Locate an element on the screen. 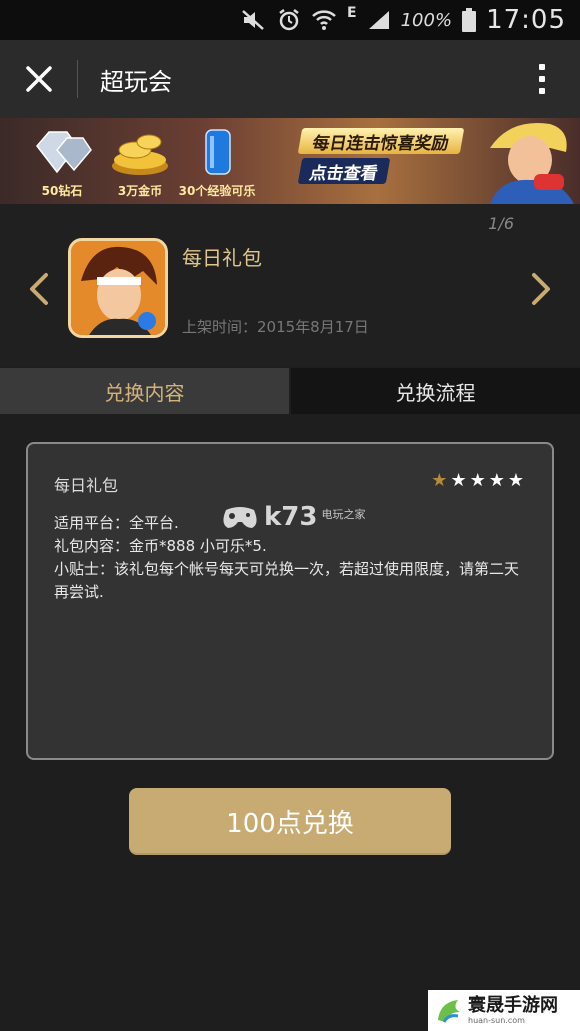 This screenshot has height=1031, width=580. signal-icon is located at coordinates (378, 20).